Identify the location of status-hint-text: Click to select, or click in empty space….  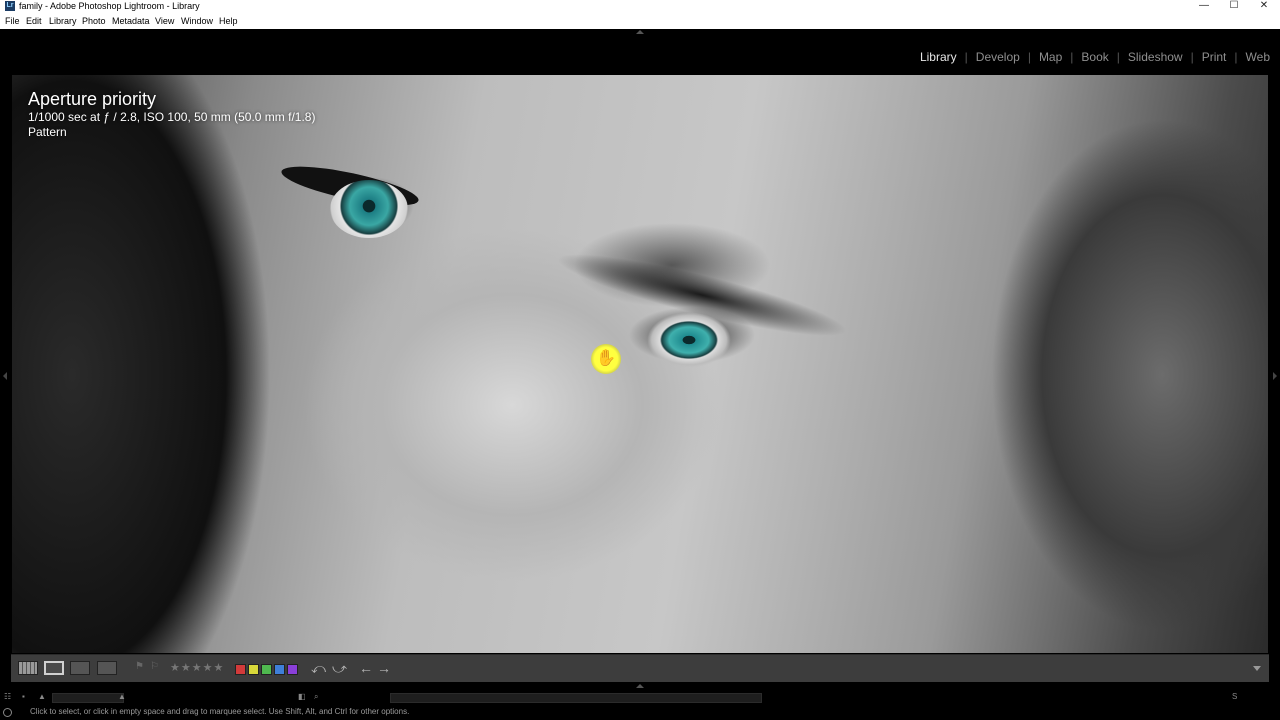
(220, 711).